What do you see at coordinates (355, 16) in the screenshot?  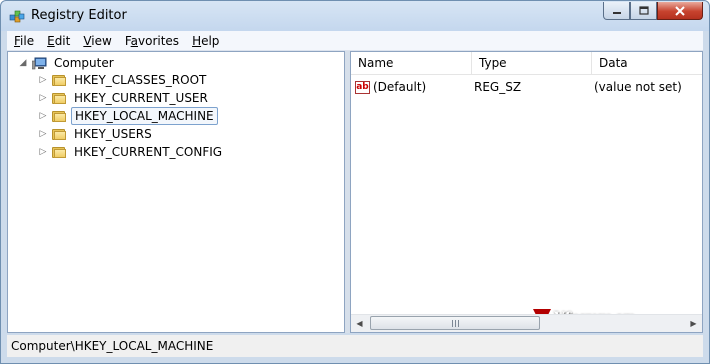 I see `title-bar: Registry Editor` at bounding box center [355, 16].